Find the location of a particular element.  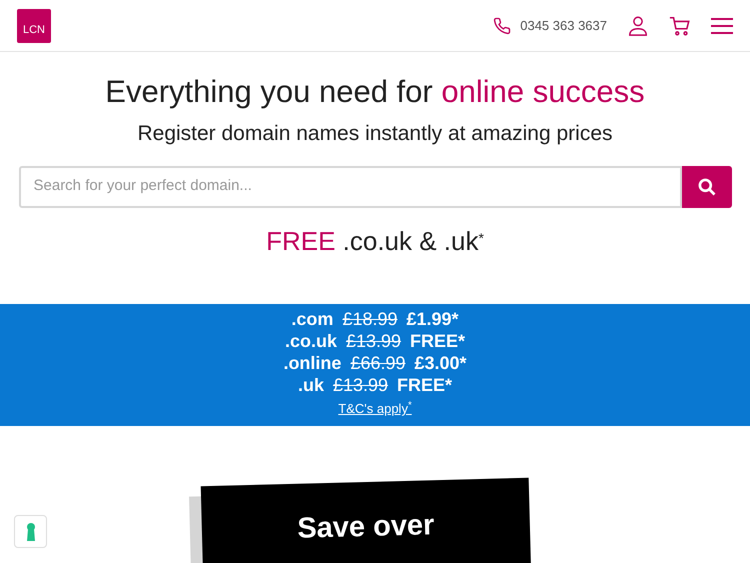

search-icon is located at coordinates (706, 186).